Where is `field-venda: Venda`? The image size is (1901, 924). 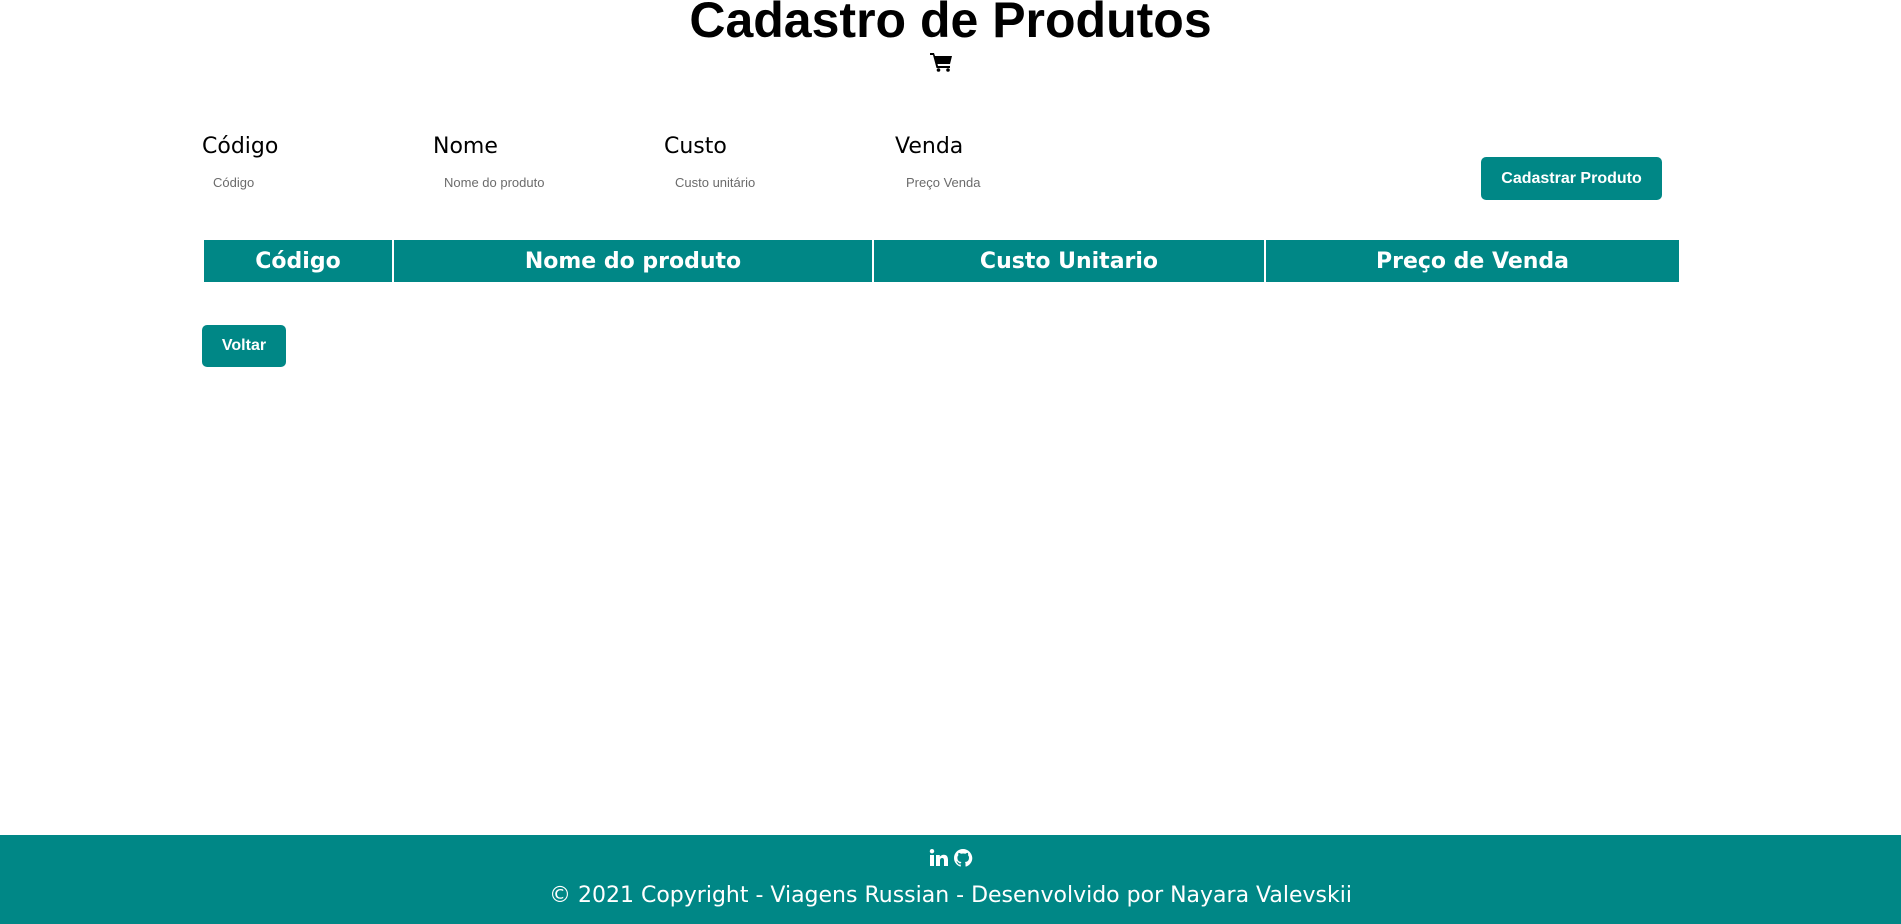 field-venda: Venda is located at coordinates (1005, 163).